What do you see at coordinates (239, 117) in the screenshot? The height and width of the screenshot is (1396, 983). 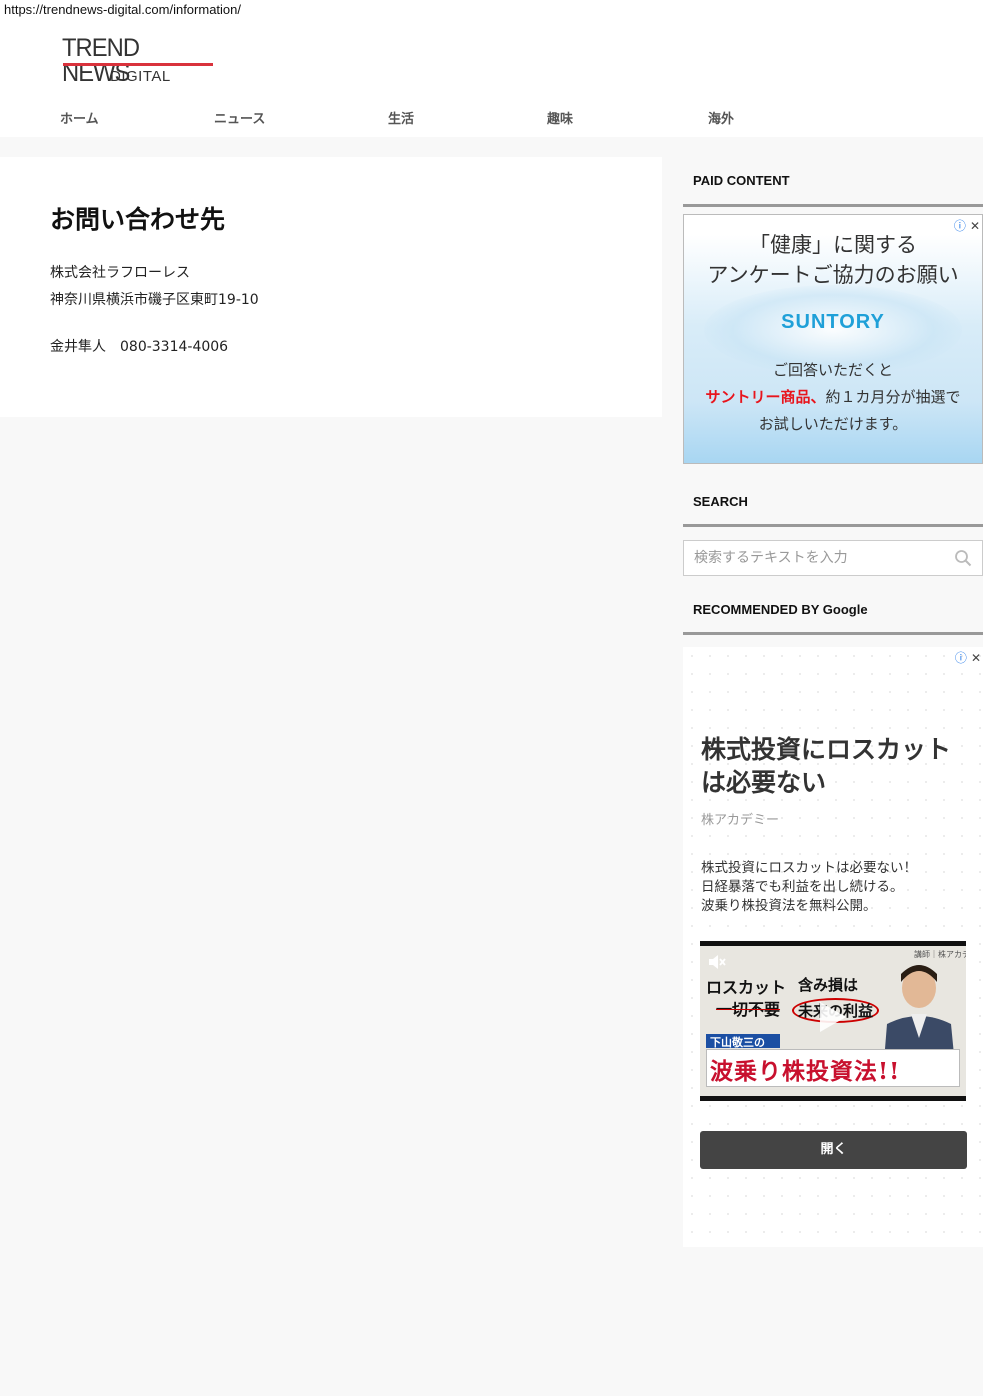 I see `nav-item-news: ニュース` at bounding box center [239, 117].